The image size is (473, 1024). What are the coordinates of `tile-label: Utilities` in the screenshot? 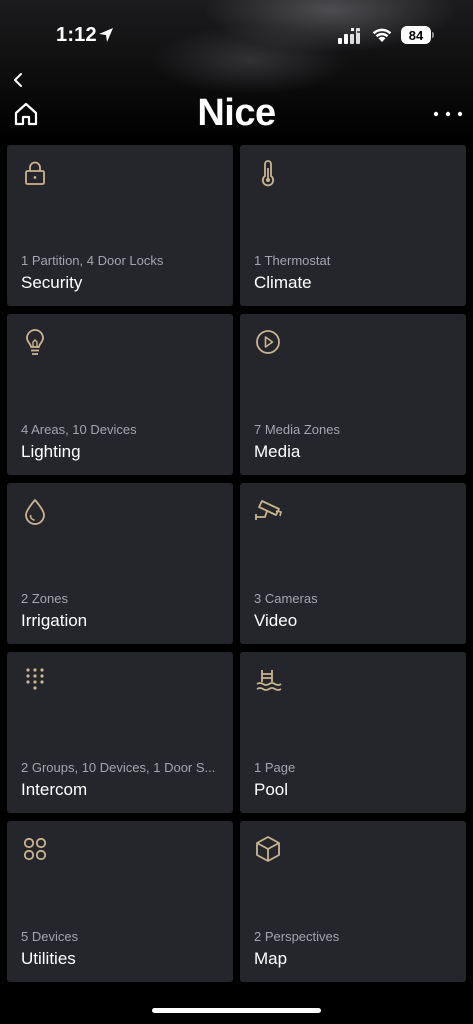 It's located at (48, 958).